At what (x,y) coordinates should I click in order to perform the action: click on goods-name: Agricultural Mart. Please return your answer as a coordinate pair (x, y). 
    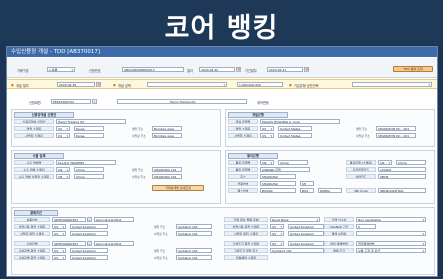
    Looking at the image, I should click on (114, 219).